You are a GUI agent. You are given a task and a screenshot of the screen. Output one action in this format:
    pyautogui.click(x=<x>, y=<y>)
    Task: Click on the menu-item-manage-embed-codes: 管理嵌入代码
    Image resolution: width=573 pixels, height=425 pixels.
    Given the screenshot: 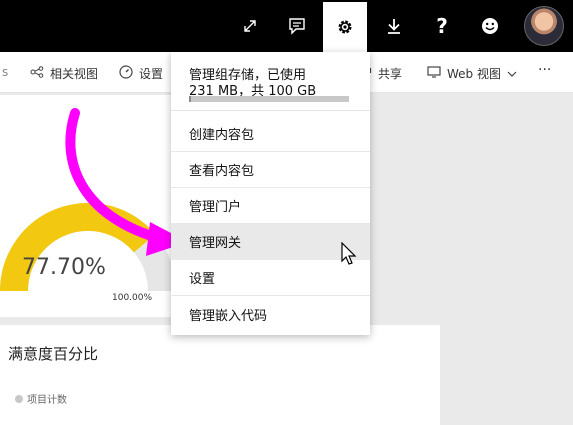 What is the action you would take?
    pyautogui.click(x=270, y=314)
    